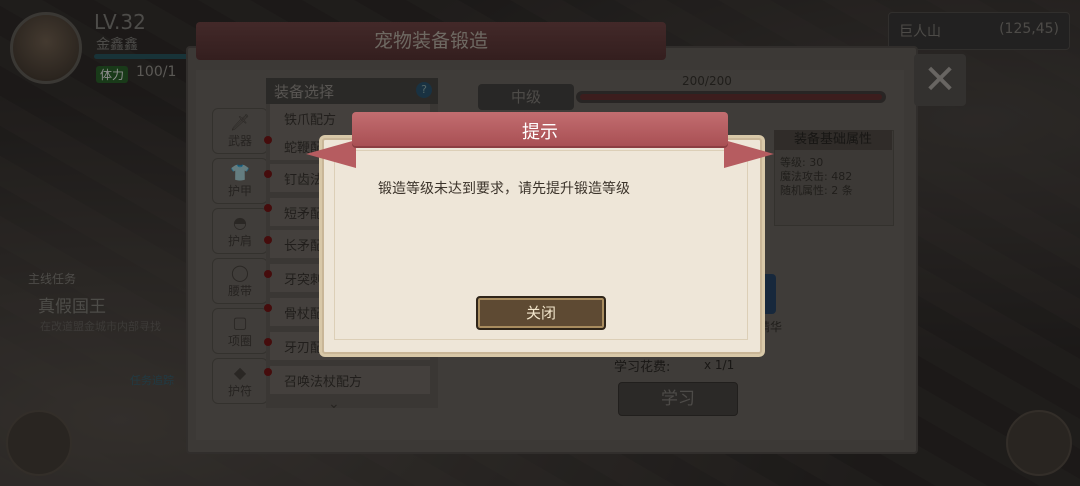 This screenshot has height=486, width=1080. I want to click on dialog-close-button: 关闭, so click(541, 313).